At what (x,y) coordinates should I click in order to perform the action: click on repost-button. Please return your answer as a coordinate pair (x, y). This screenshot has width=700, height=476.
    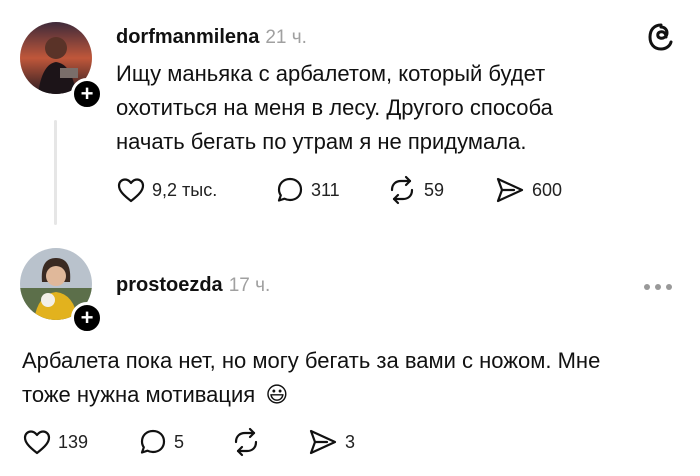
    Looking at the image, I should click on (249, 442).